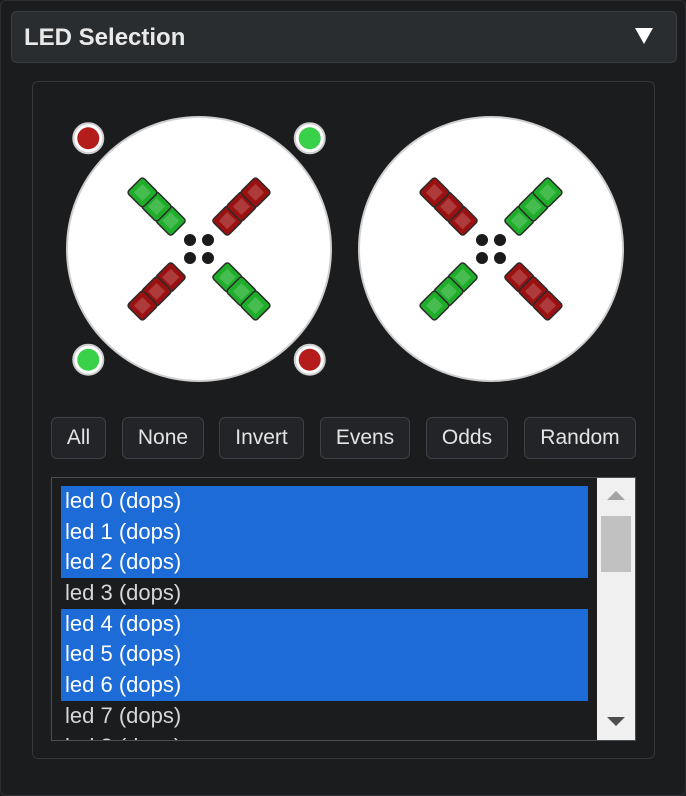  Describe the element at coordinates (324, 532) in the screenshot. I see `led-list-item: led 1 (dops)` at that location.